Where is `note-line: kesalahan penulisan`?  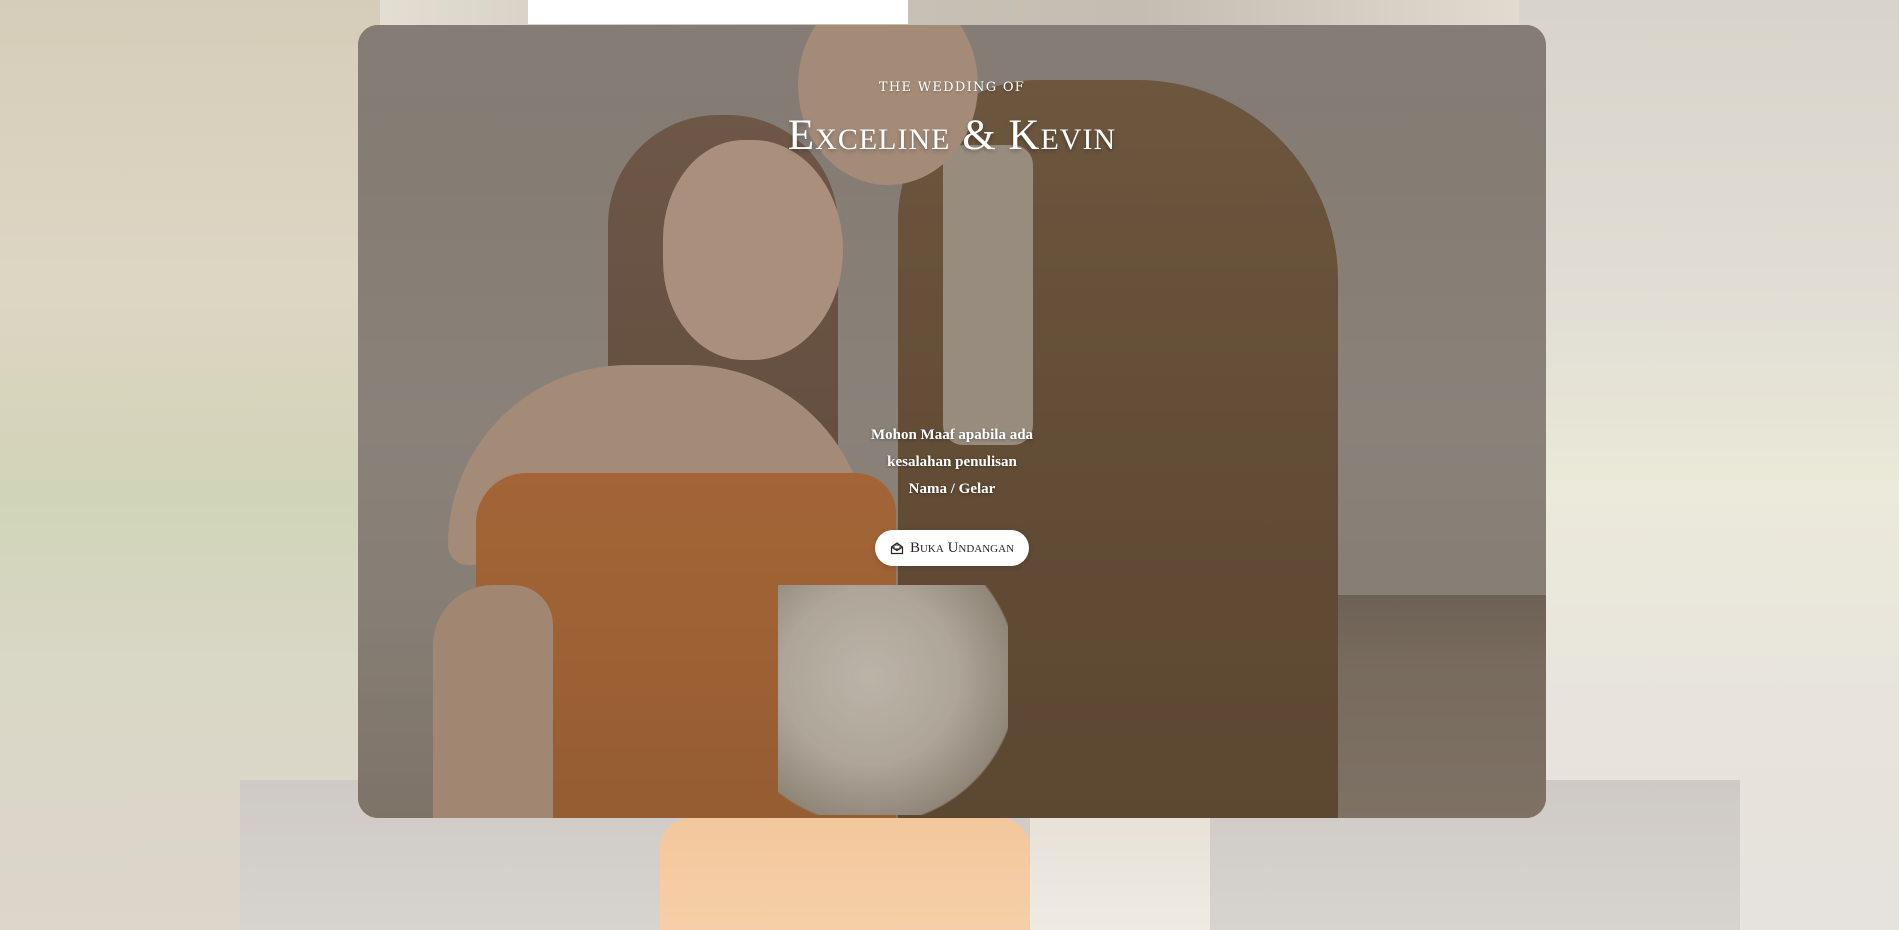
note-line: kesalahan penulisan is located at coordinates (952, 462).